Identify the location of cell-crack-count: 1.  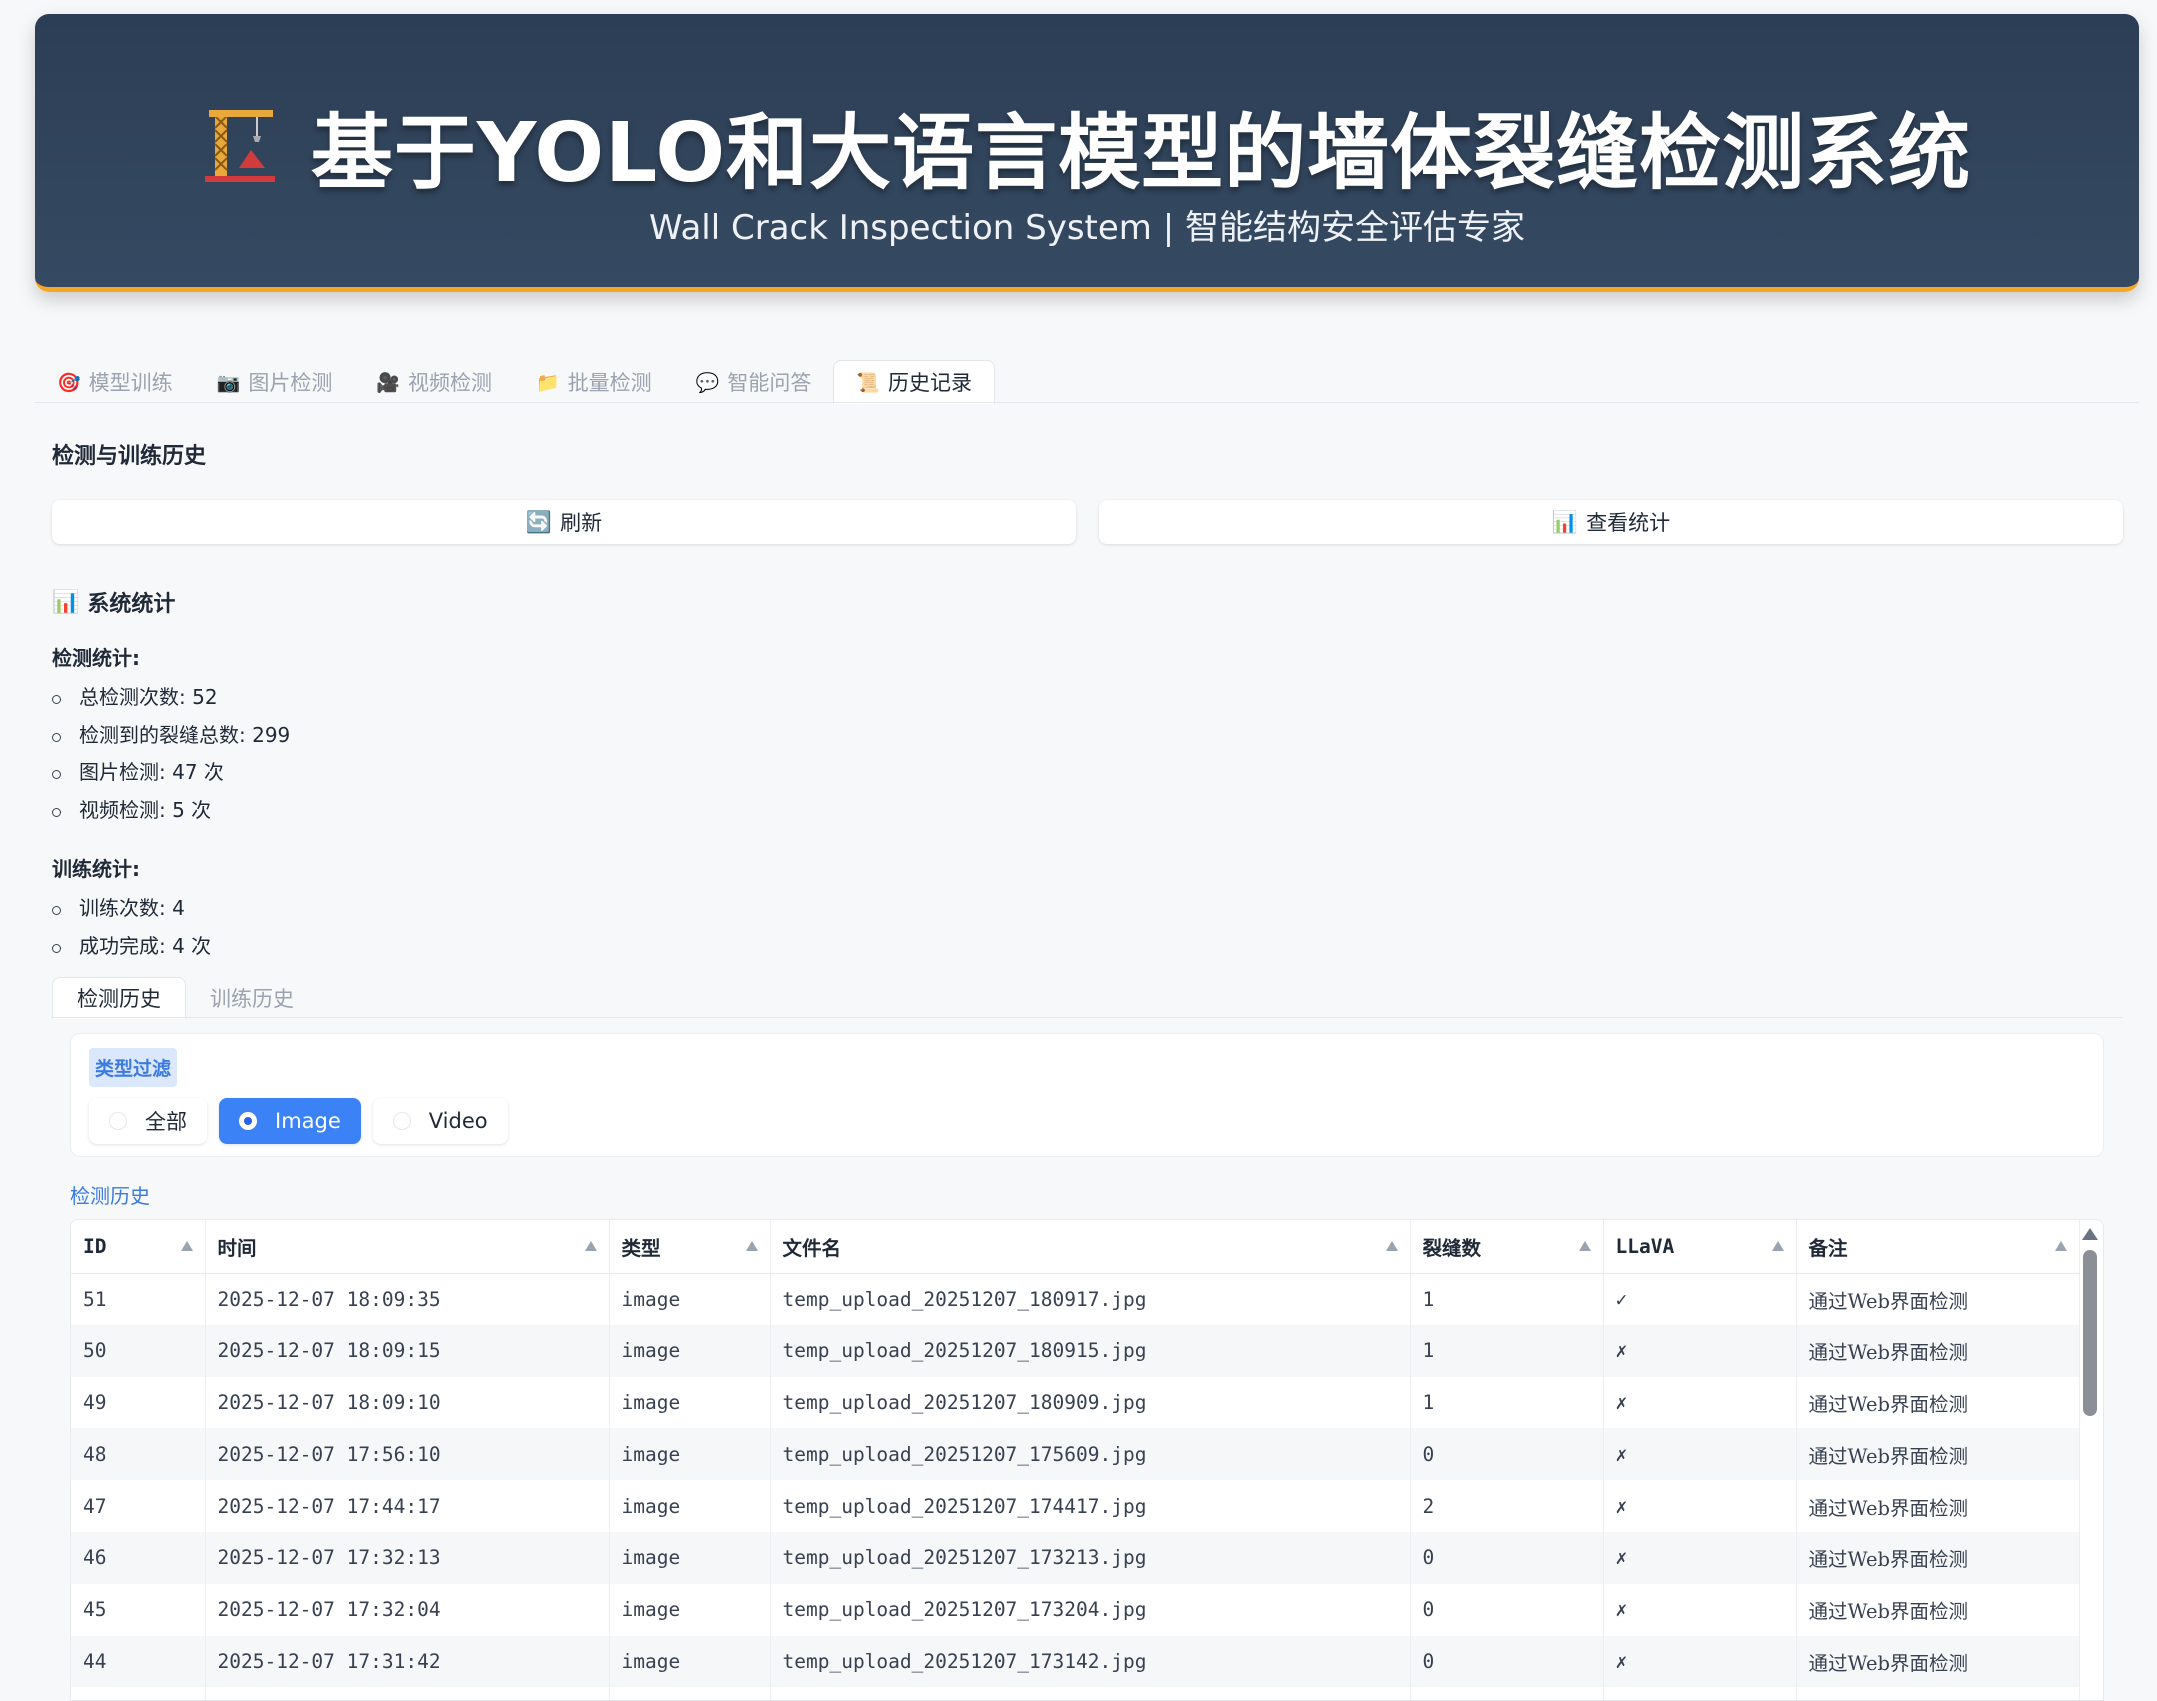
(1507, 1402).